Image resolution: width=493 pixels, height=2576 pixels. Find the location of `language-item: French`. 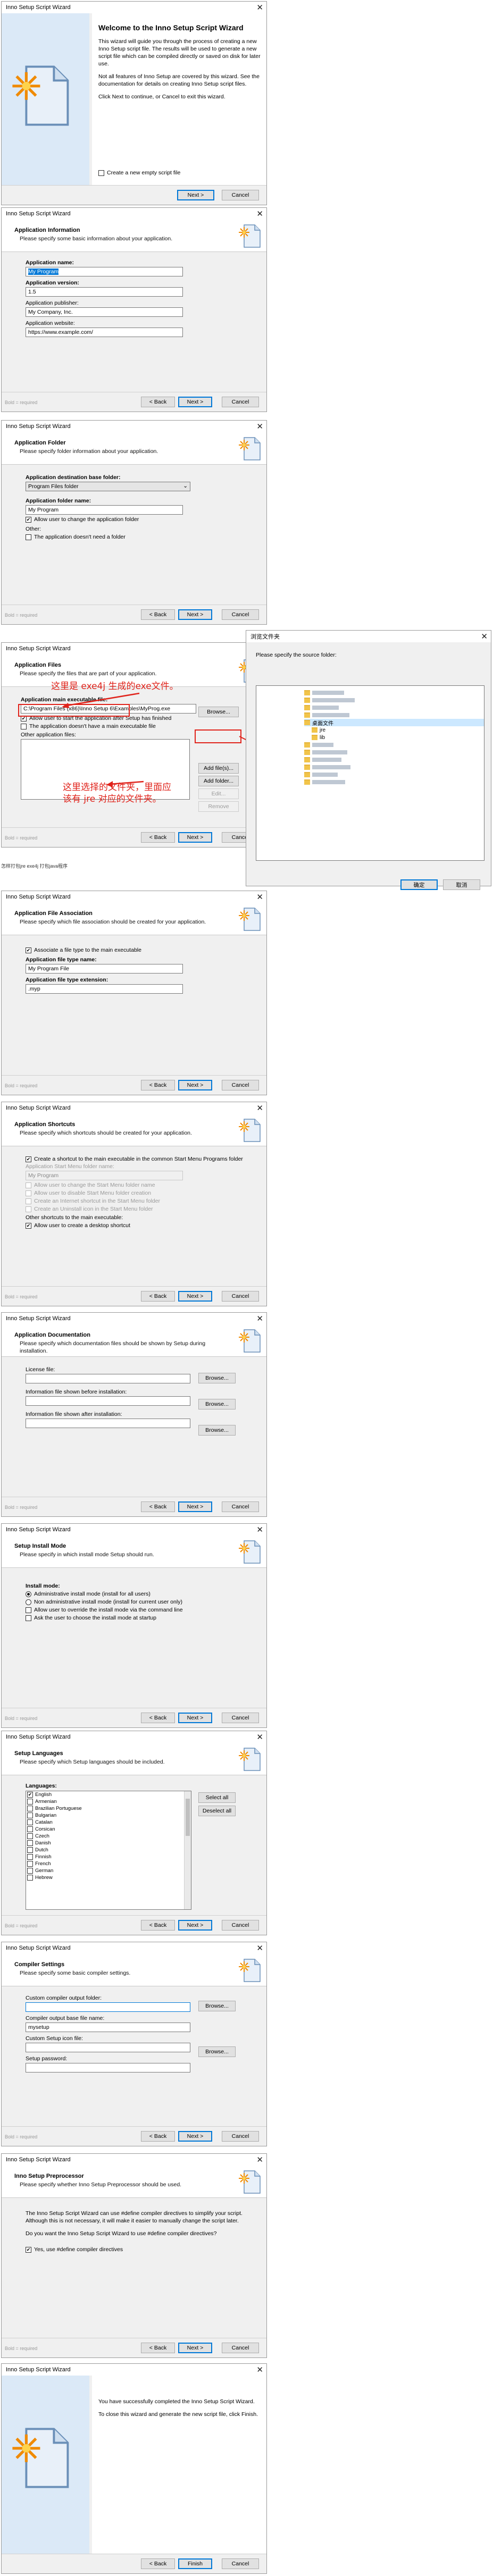

language-item: French is located at coordinates (108, 1863).